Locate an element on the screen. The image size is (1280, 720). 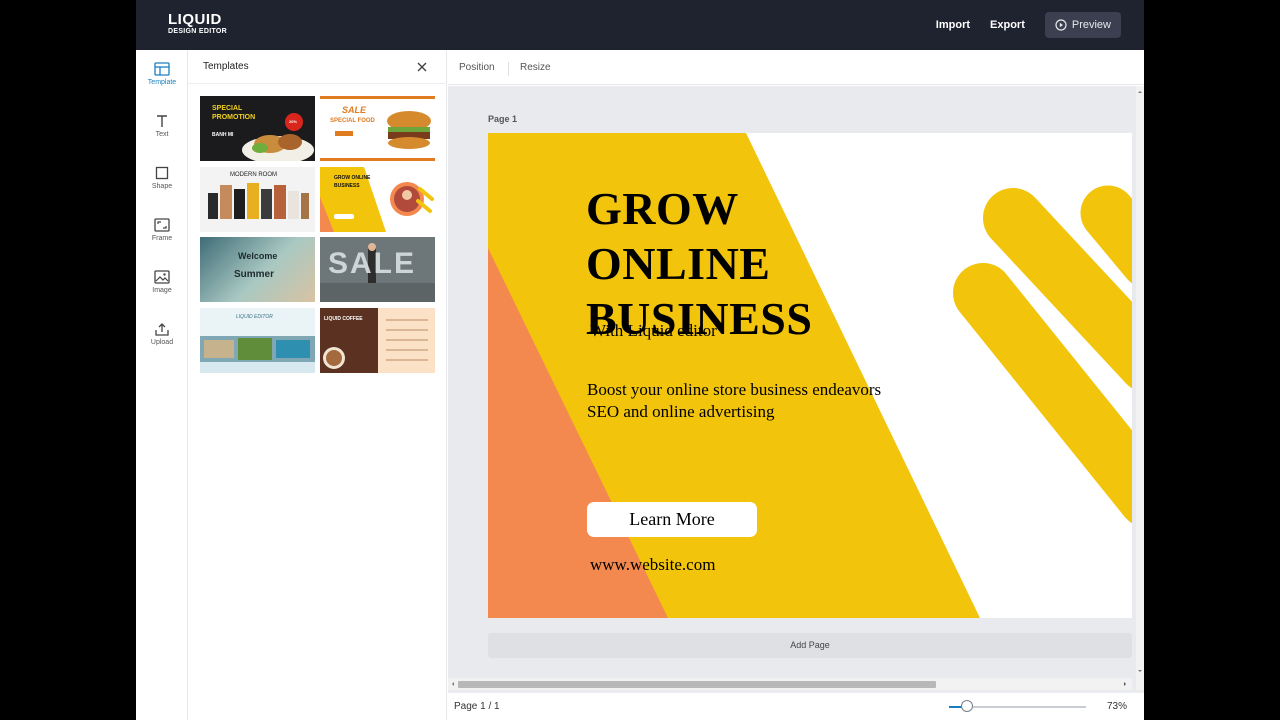
template-thumb-liquid-editor: LIQUID EDITOR is located at coordinates (257, 340).